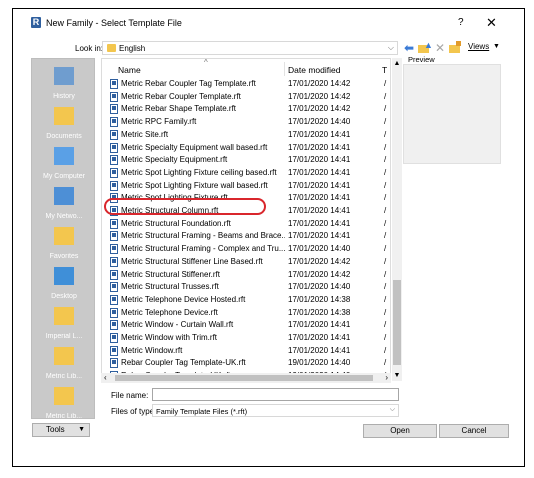 The image size is (534, 478). What do you see at coordinates (440, 48) in the screenshot?
I see `delete-icon: ✕` at bounding box center [440, 48].